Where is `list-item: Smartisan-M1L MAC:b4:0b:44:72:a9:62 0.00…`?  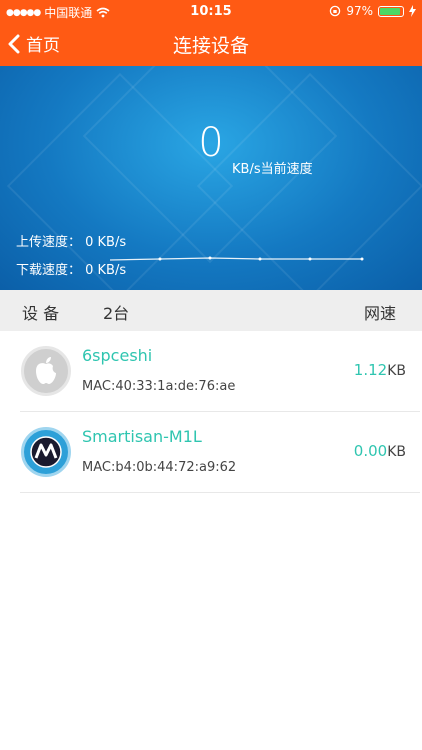
list-item: Smartisan-M1L MAC:b4:0b:44:72:a9:62 0.00… is located at coordinates (220, 452).